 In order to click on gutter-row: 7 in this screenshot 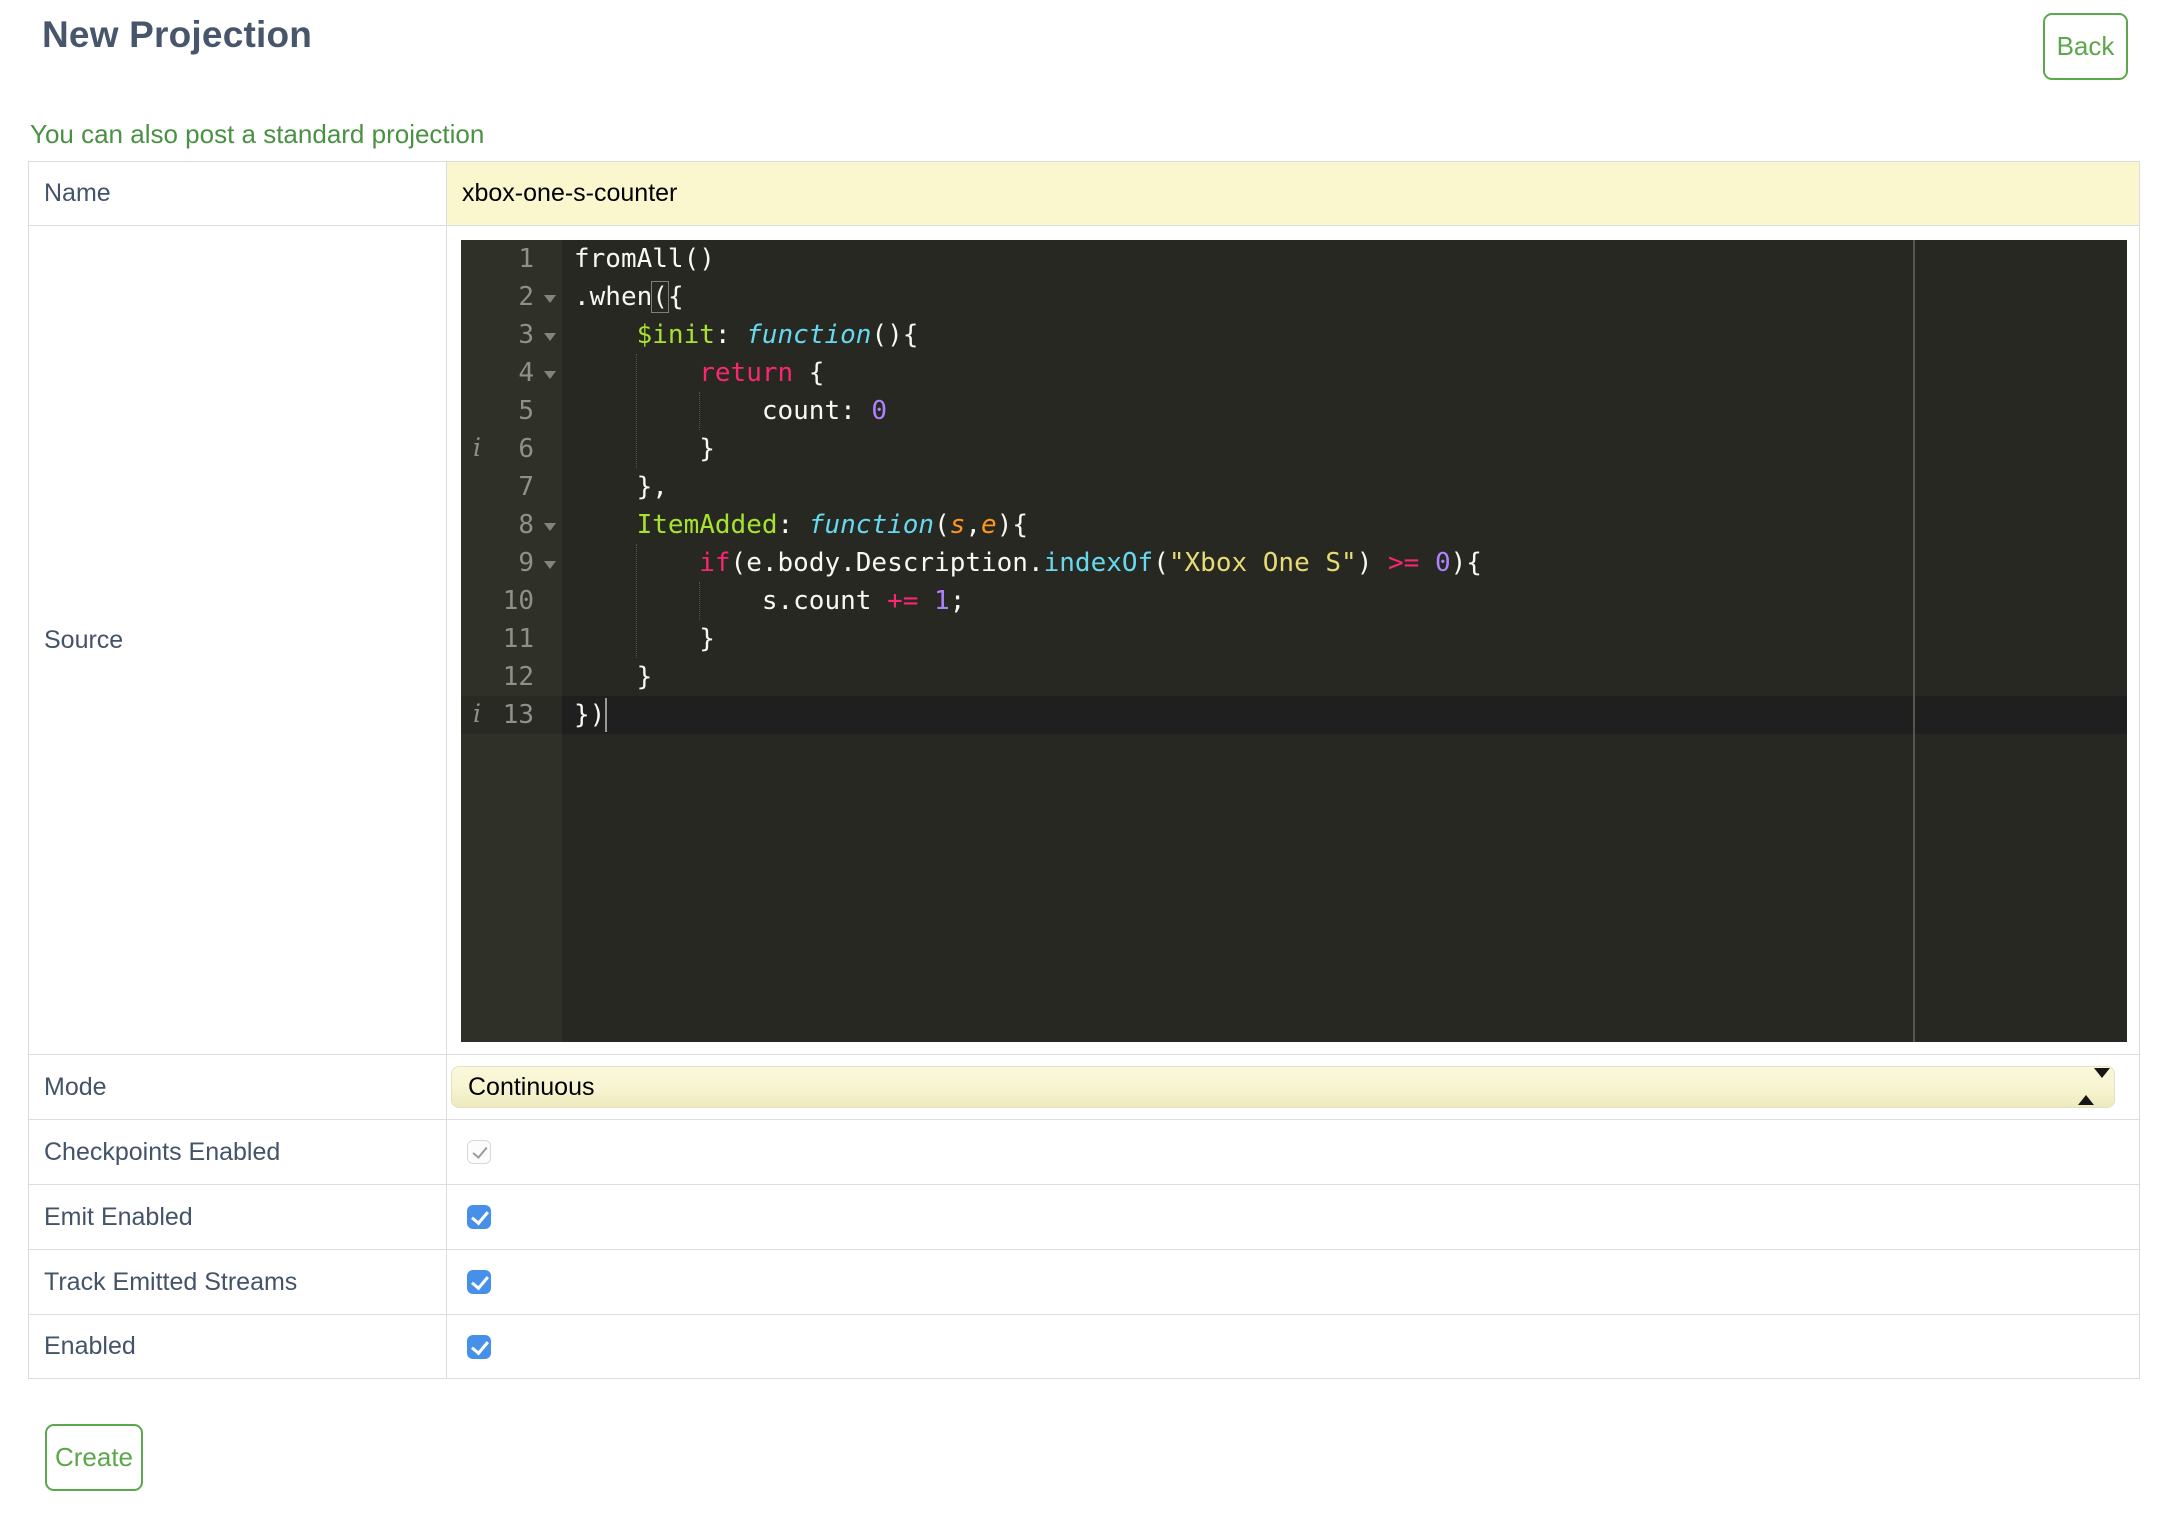, I will do `click(511, 487)`.